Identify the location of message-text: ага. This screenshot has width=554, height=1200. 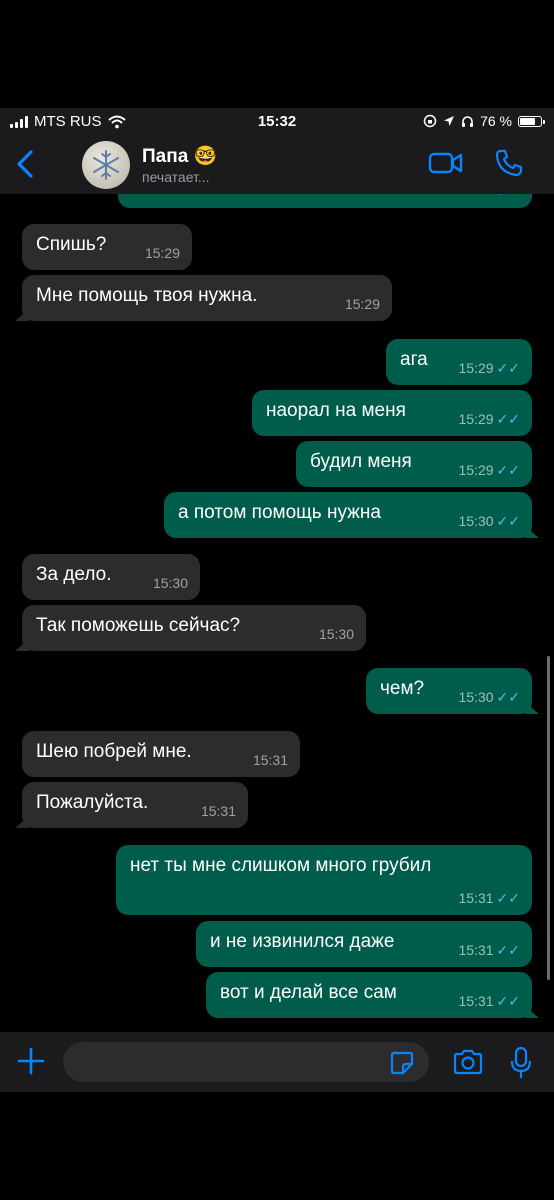
(414, 359).